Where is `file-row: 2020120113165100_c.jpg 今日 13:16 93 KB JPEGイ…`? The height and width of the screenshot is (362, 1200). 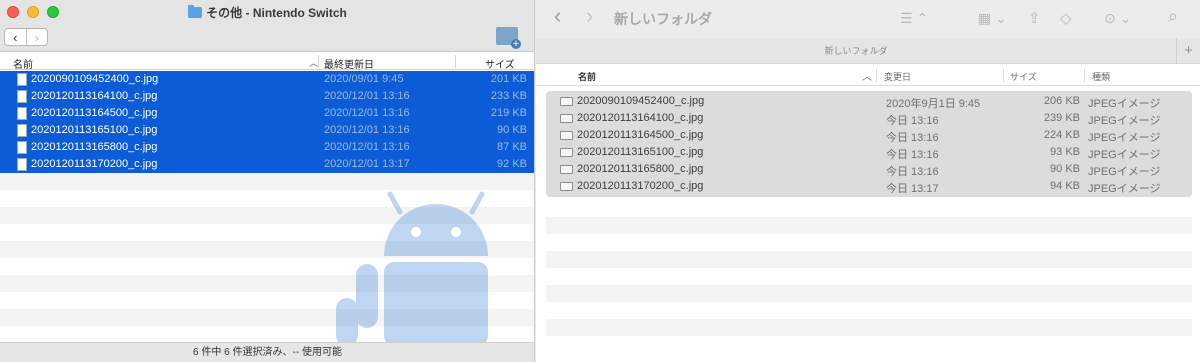 file-row: 2020120113165100_c.jpg 今日 13:16 93 KB JPEGイ… is located at coordinates (869, 152).